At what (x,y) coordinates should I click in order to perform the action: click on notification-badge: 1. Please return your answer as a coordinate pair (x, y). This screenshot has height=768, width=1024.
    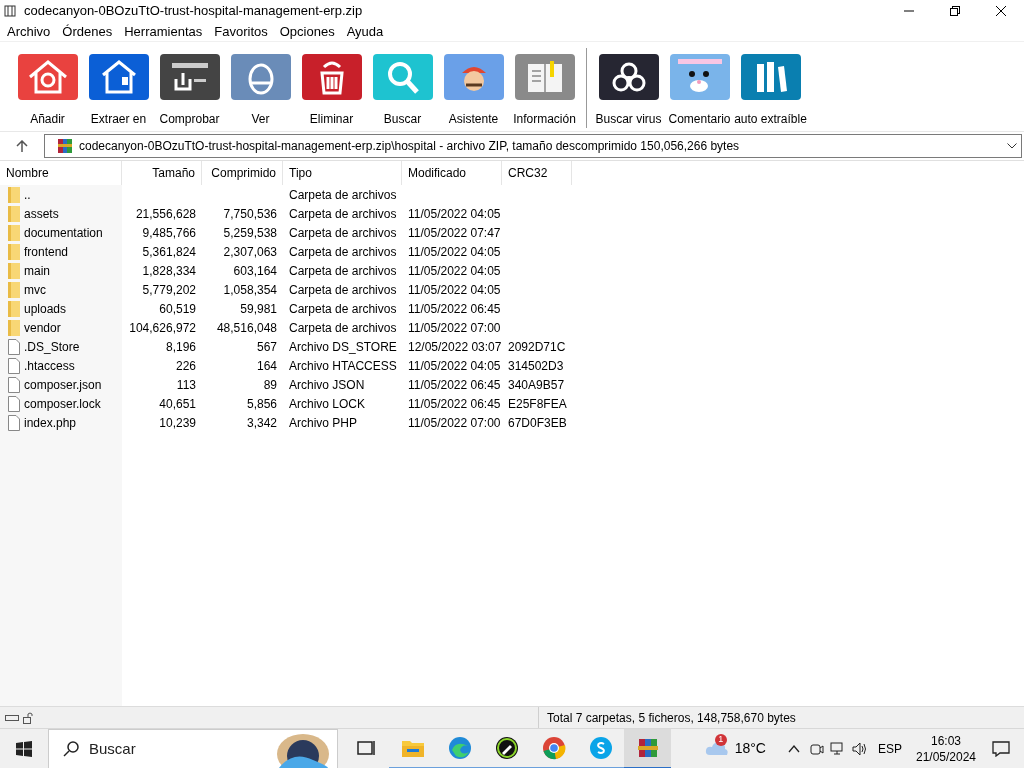
    Looking at the image, I should click on (720, 739).